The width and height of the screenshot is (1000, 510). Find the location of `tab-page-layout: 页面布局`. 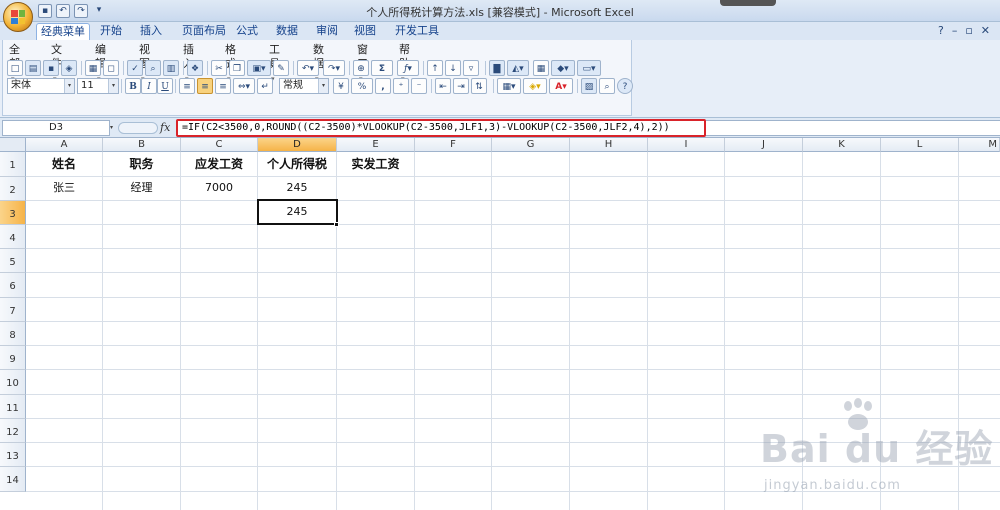

tab-page-layout: 页面布局 is located at coordinates (204, 31).